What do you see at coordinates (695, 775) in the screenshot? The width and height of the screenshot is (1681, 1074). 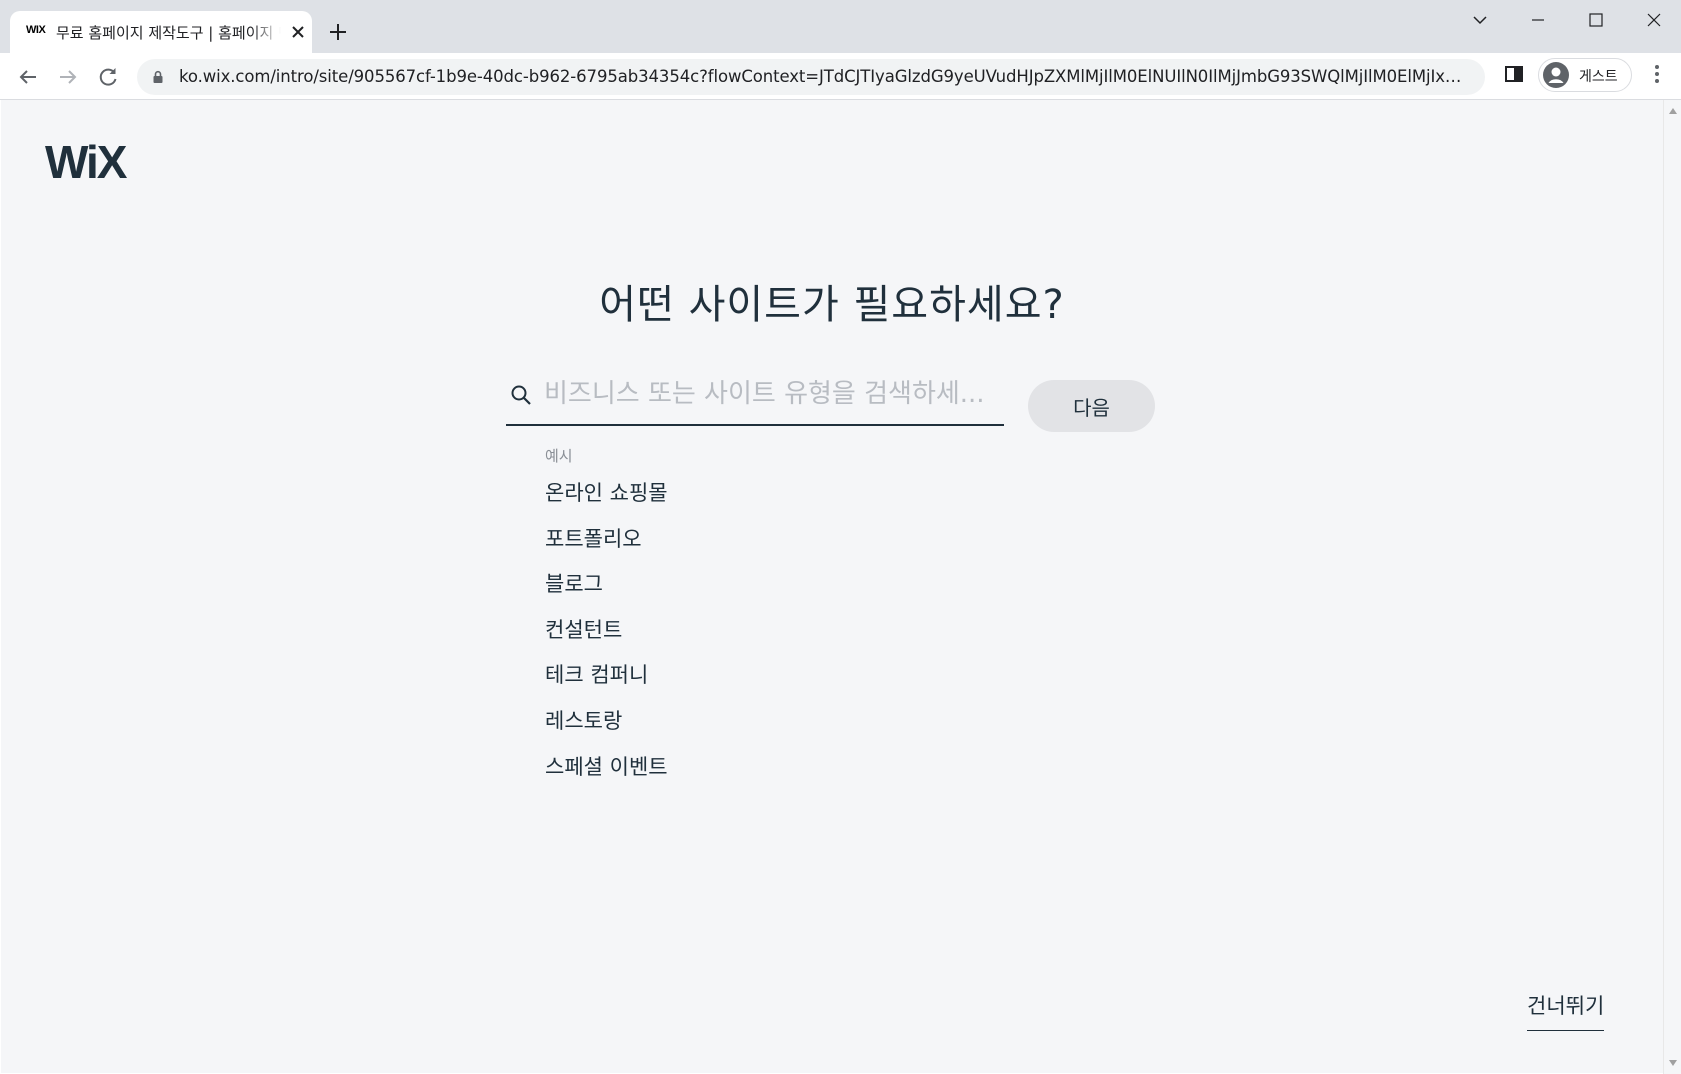 I see `example-item-special-event: 스페셜 이벤트` at bounding box center [695, 775].